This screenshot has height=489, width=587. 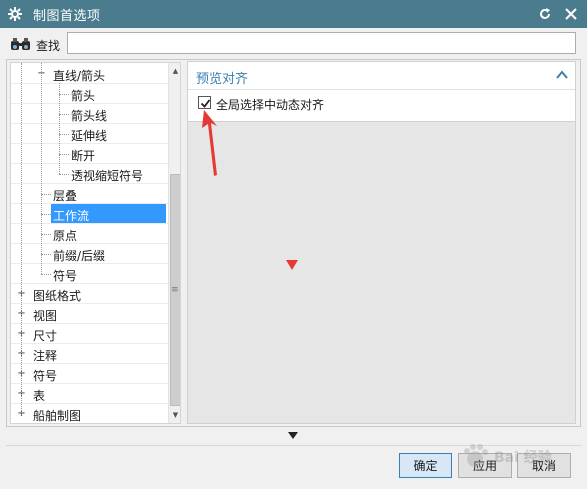 What do you see at coordinates (174, 243) in the screenshot?
I see `tree-scrollbar: ▲ ≡ ▼` at bounding box center [174, 243].